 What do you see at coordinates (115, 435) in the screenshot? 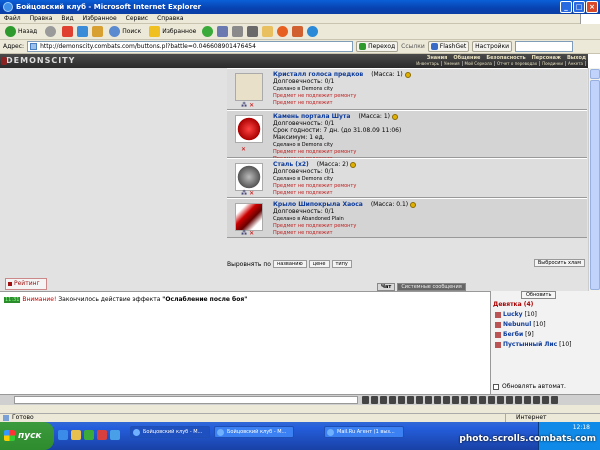
I see `desktop-launch-icon` at bounding box center [115, 435].